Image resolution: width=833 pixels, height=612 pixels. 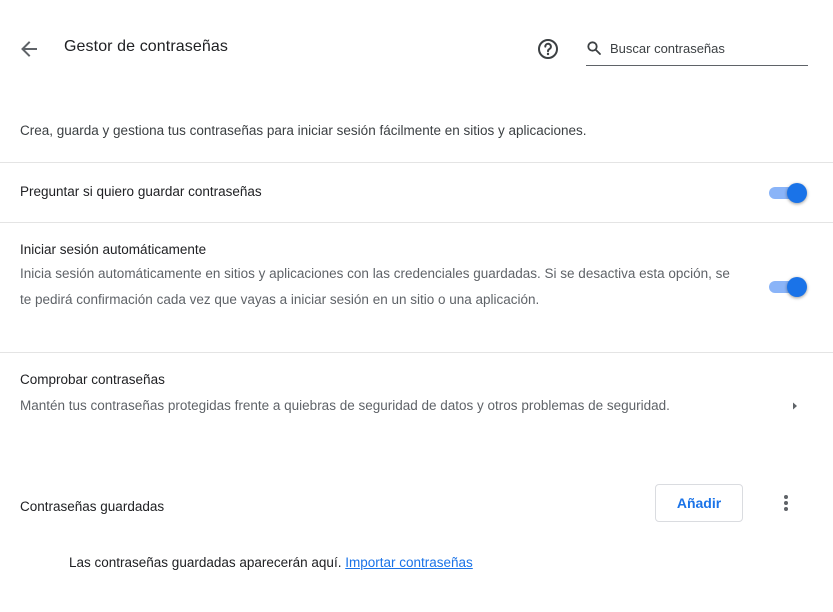 What do you see at coordinates (92, 379) in the screenshot?
I see `check-passwords-label: Comprobar contraseñas` at bounding box center [92, 379].